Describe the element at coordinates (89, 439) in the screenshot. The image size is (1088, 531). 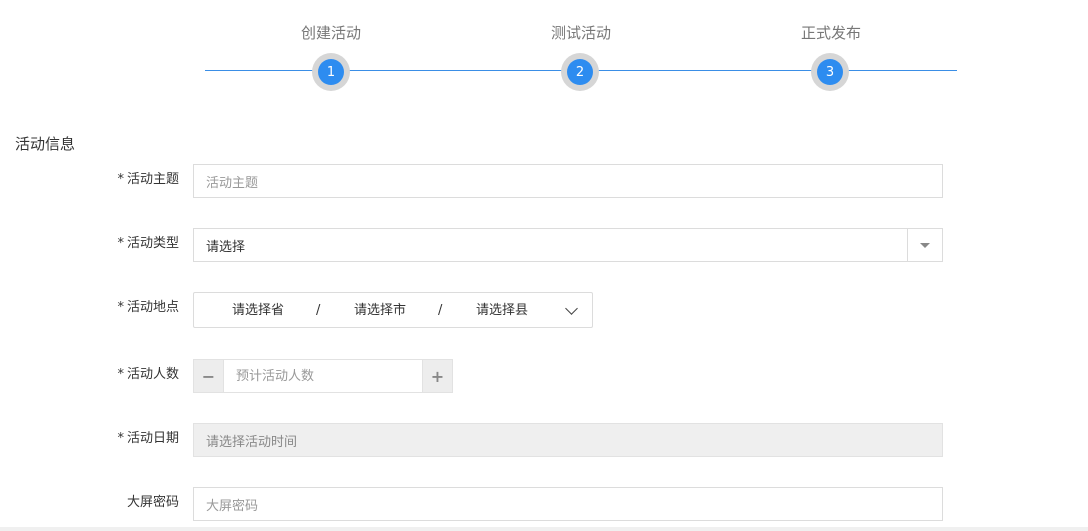
I see `date-label: * 活动日期` at that location.